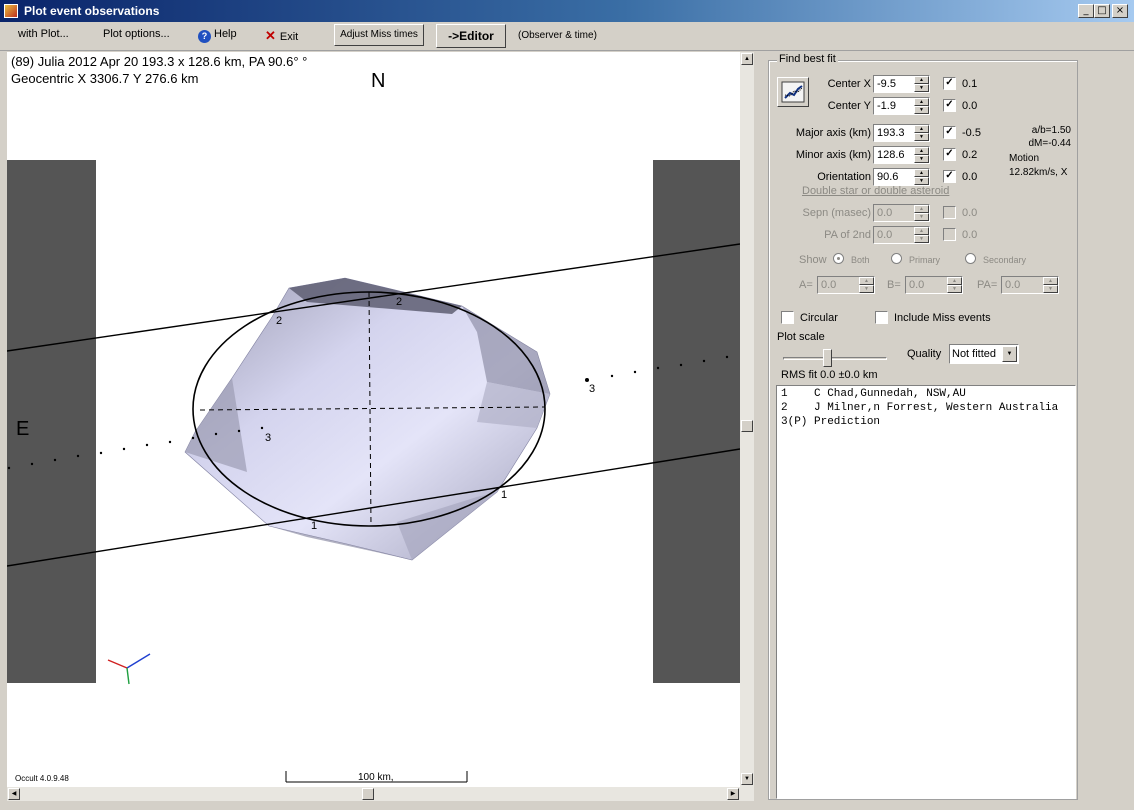 The width and height of the screenshot is (1134, 810). I want to click on sepn-input: 0.0 ▲ ▼, so click(901, 213).